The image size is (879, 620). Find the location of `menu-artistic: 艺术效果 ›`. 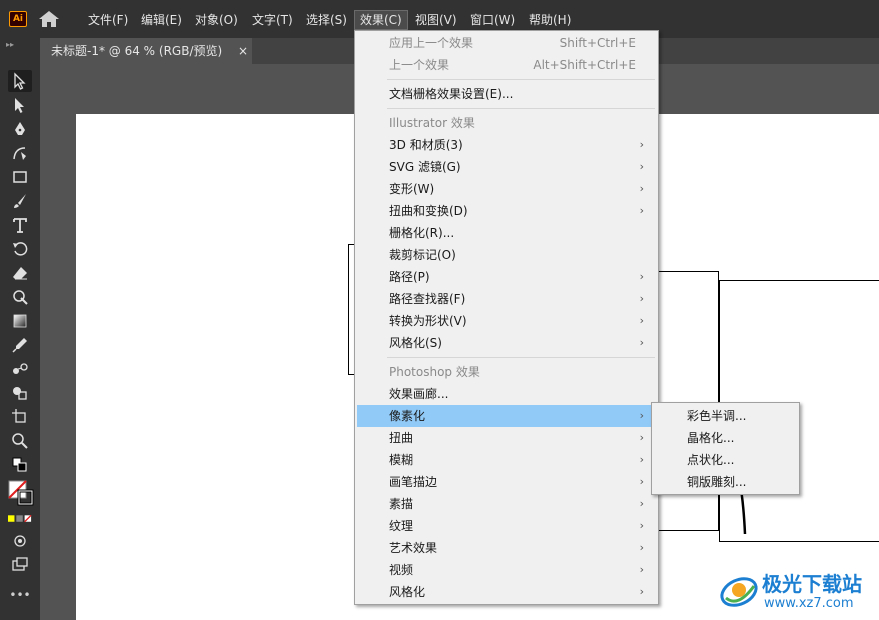

menu-artistic: 艺术效果 › is located at coordinates (506, 548).